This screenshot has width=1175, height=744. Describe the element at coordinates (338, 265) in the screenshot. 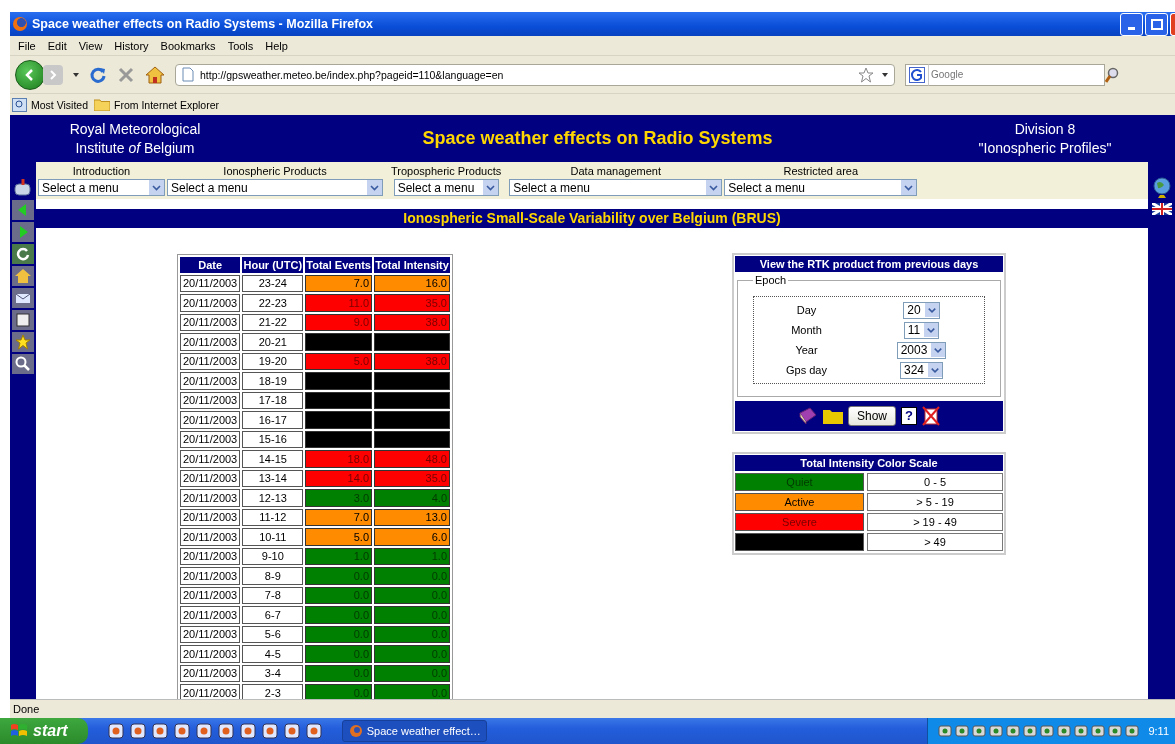

I see `column-header: Total Events` at that location.